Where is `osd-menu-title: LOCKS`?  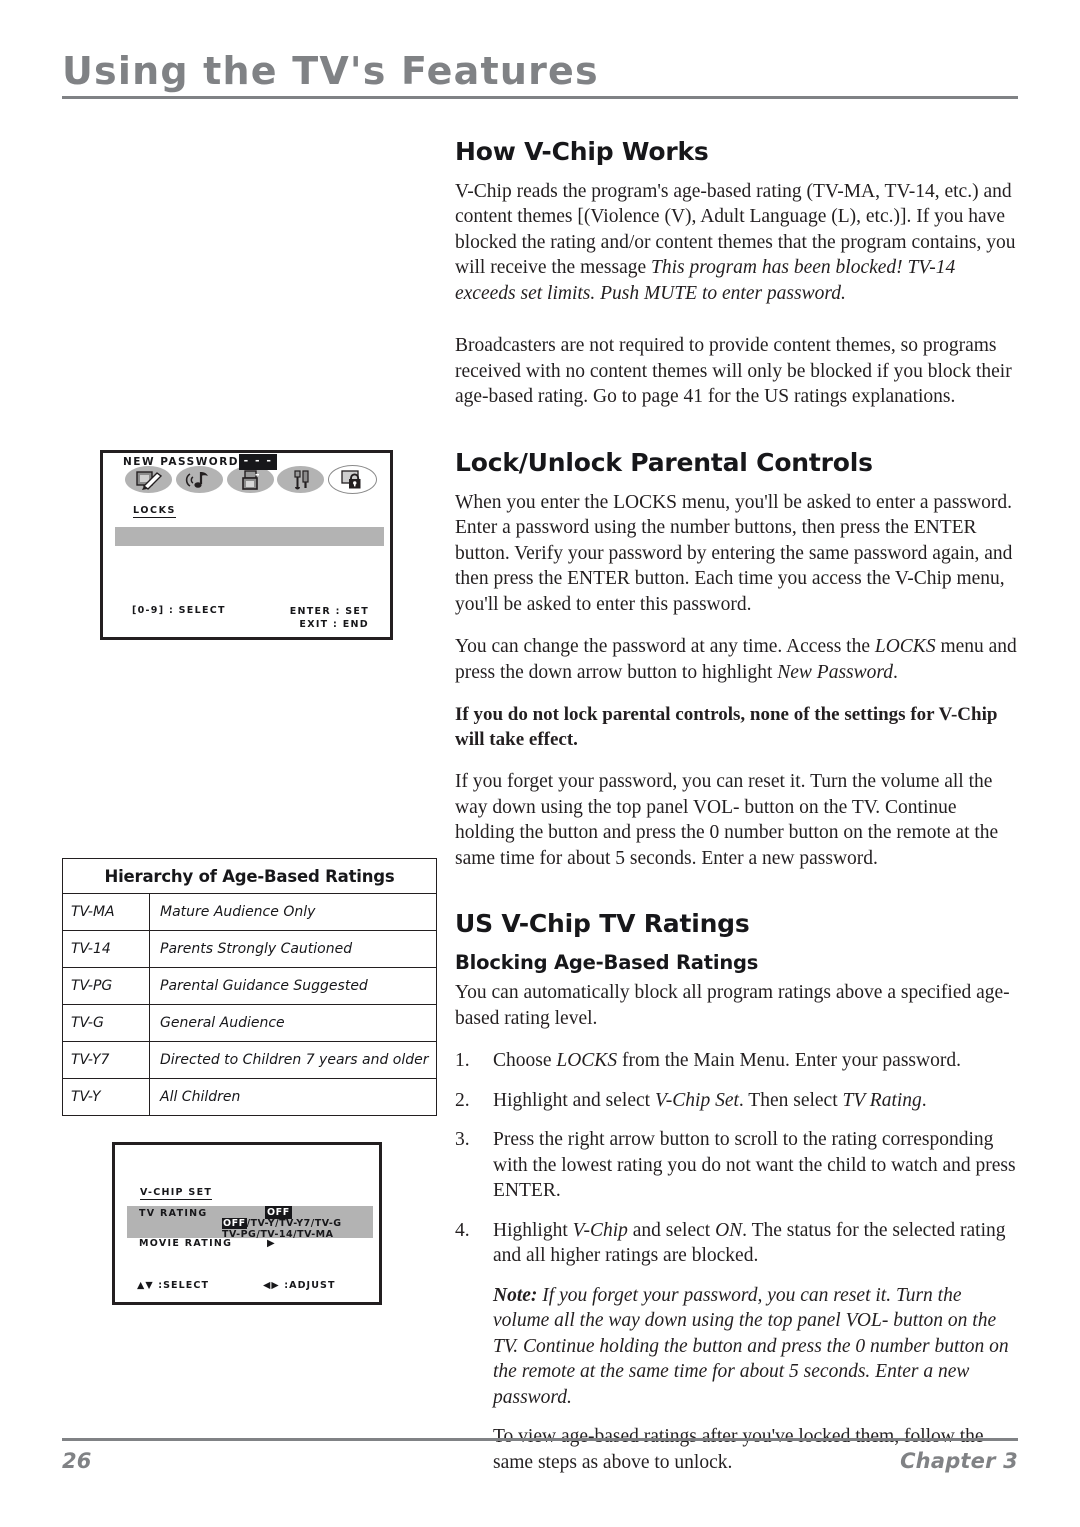
osd-menu-title: LOCKS is located at coordinates (154, 511).